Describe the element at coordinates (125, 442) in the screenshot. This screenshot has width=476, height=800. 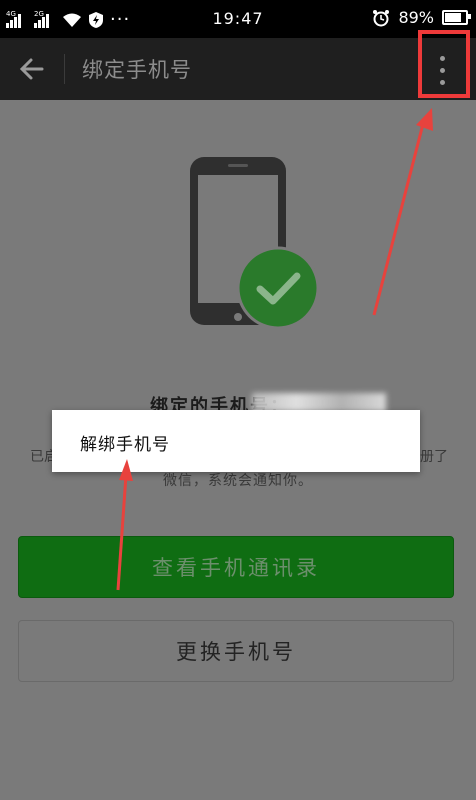
I see `menu-item-unbind-phone: 解绑手机号` at that location.